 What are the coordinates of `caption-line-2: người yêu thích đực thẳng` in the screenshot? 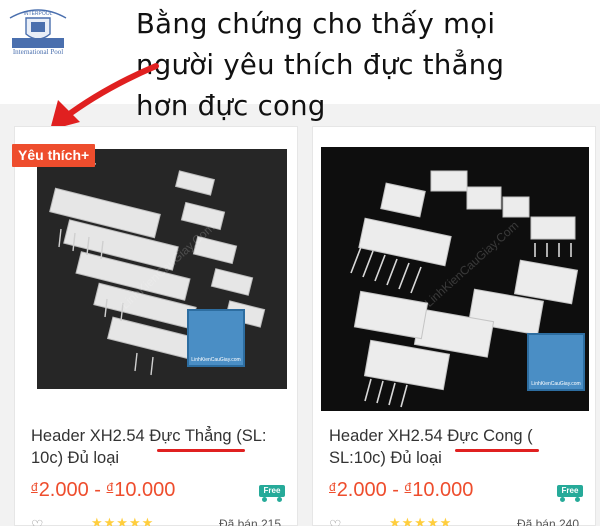 It's located at (320, 65).